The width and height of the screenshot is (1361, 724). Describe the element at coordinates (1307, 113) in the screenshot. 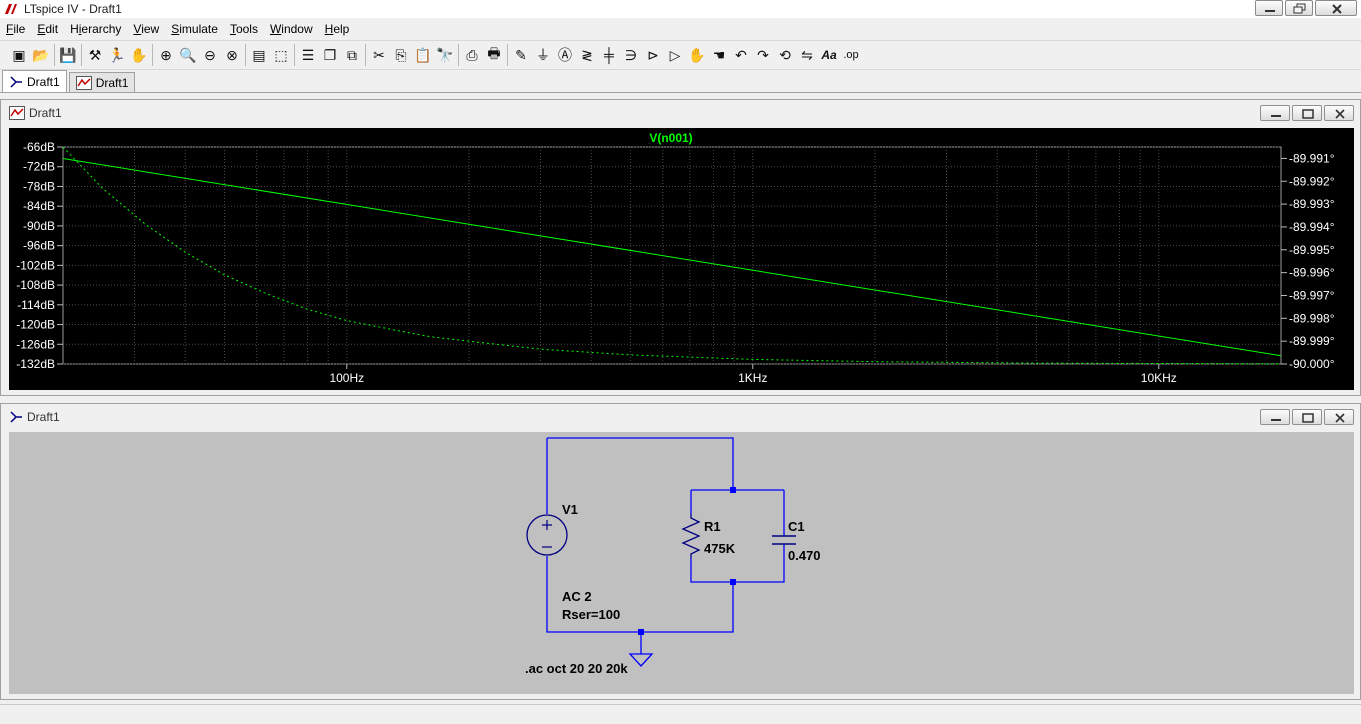

I see `waveform-maximize-button` at that location.